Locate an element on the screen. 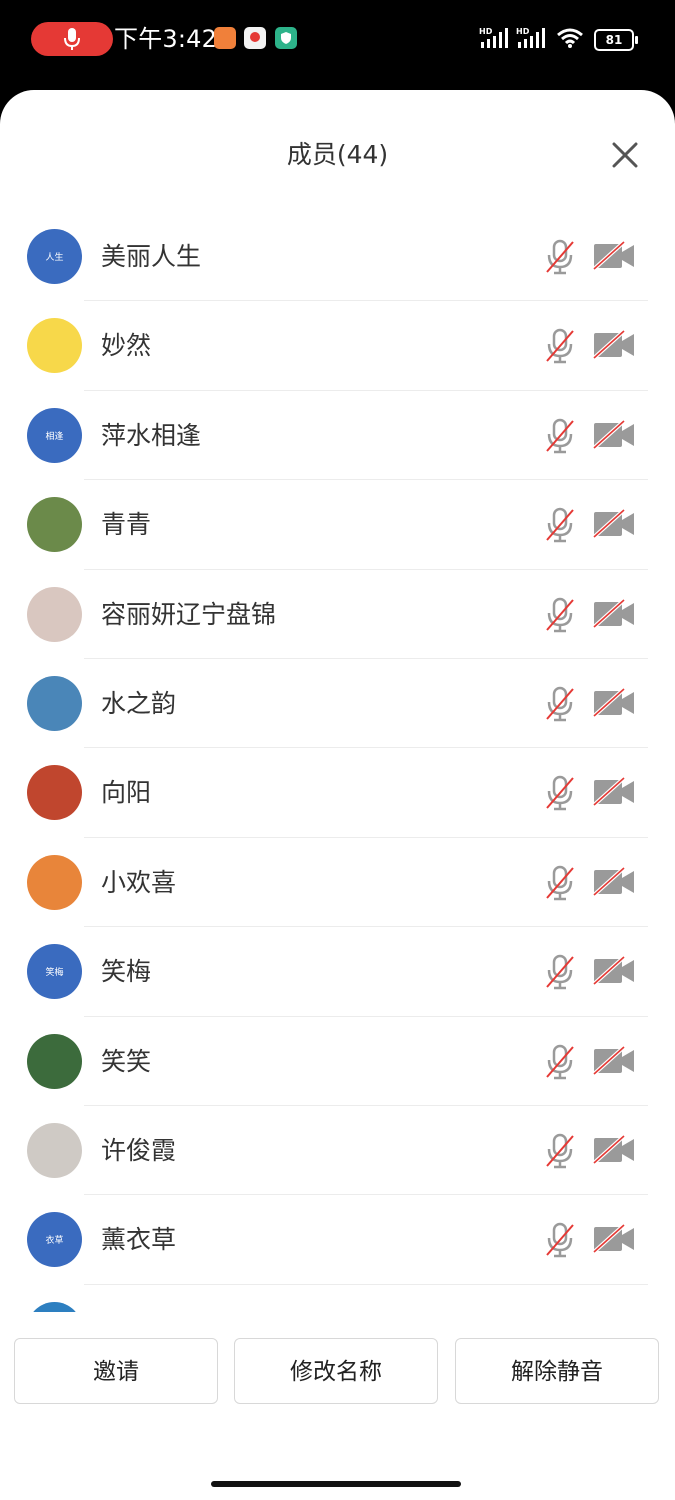 The height and width of the screenshot is (1500, 675). wifi-icon is located at coordinates (570, 38).